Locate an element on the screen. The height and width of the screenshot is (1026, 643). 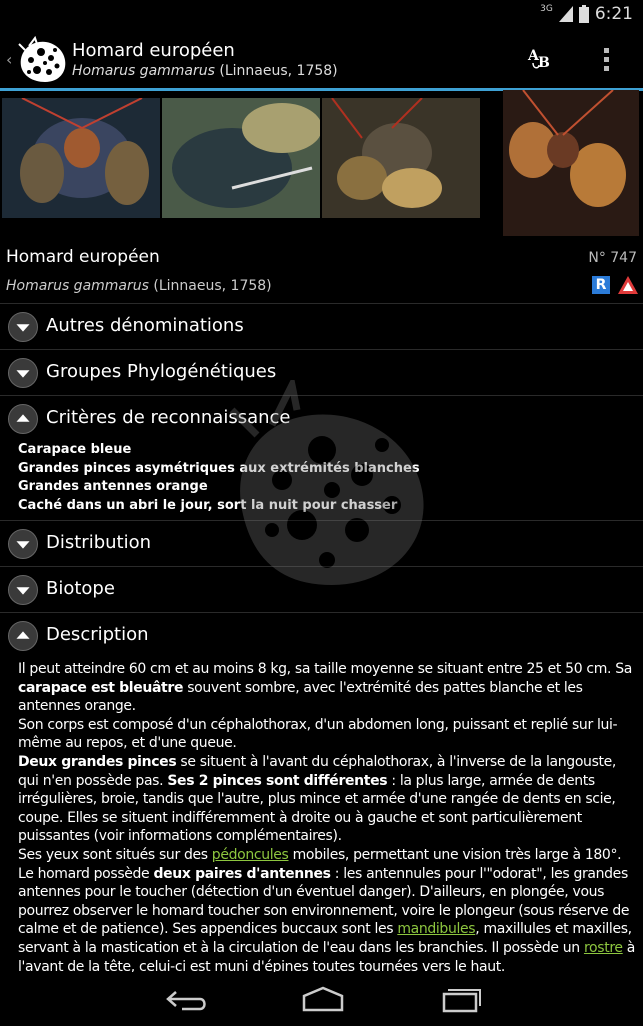
text-size-icon: A B is located at coordinates (541, 59).